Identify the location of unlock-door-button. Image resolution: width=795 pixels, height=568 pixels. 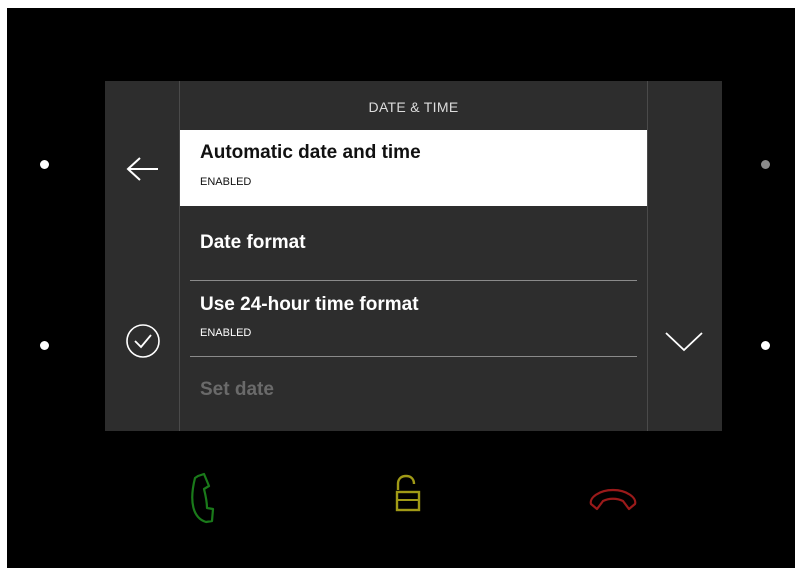
(408, 494).